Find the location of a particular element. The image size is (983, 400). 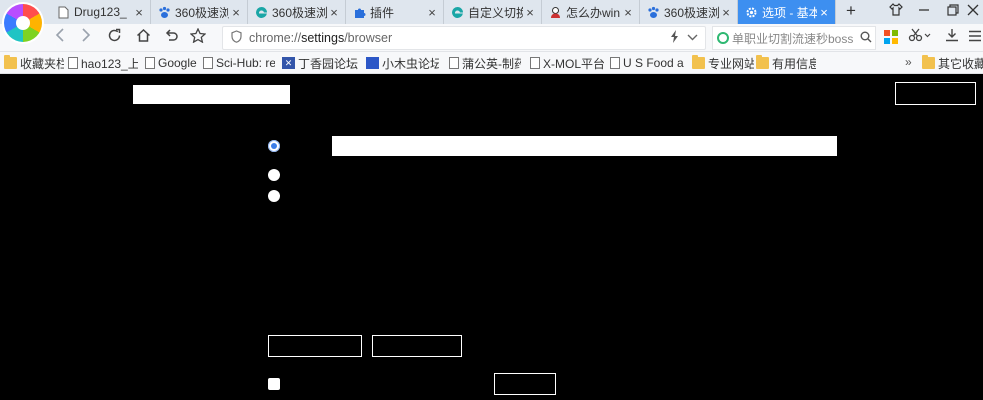

bookmark-hao123: hao123_上 is located at coordinates (103, 63).